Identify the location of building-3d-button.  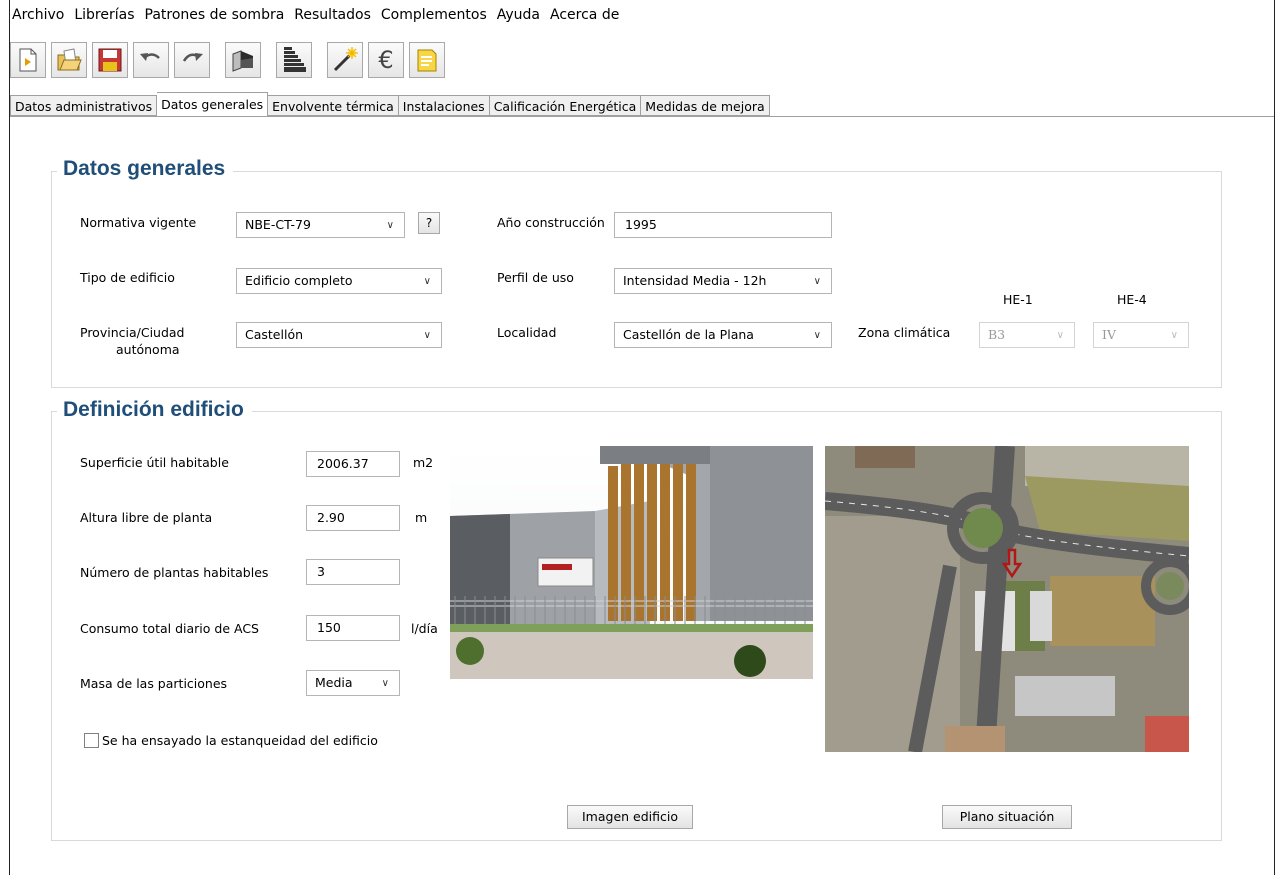
(243, 60).